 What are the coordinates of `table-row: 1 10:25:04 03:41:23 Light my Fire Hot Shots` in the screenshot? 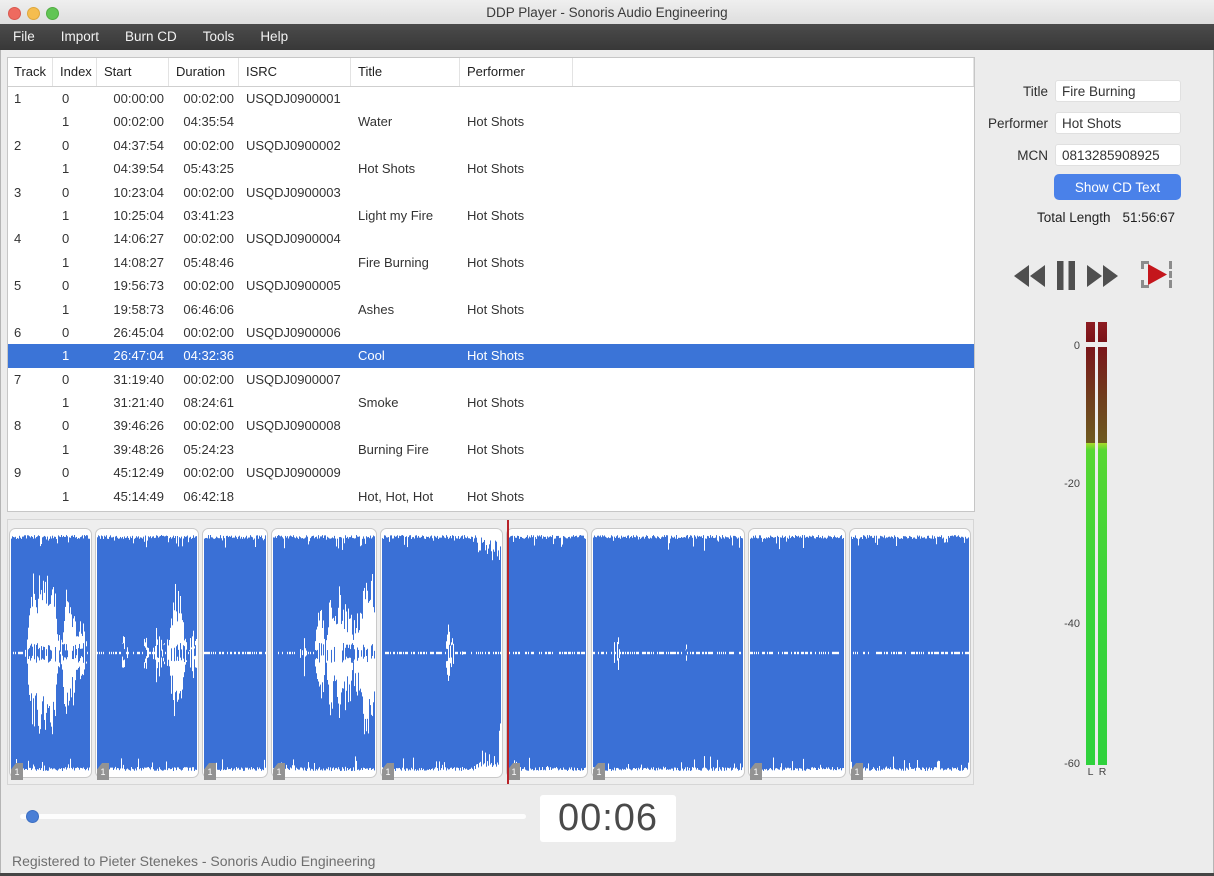 It's located at (491, 215).